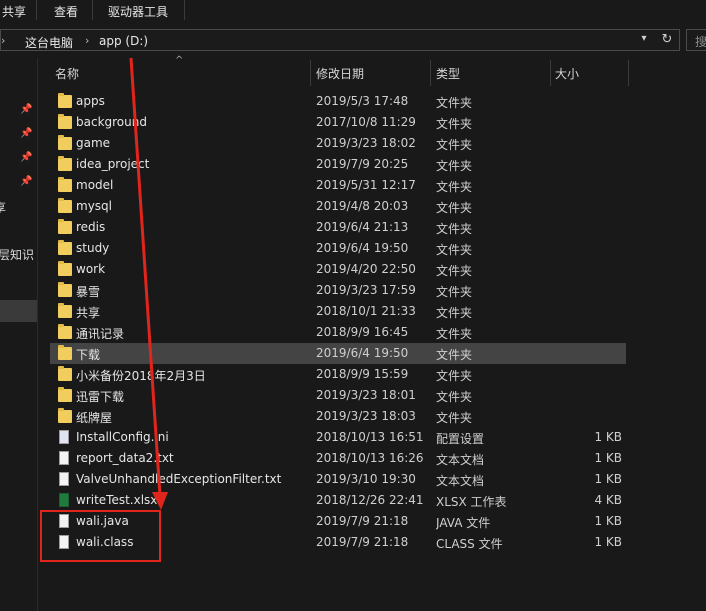 This screenshot has height=611, width=706. I want to click on nav-item-label: 享, so click(4, 207).